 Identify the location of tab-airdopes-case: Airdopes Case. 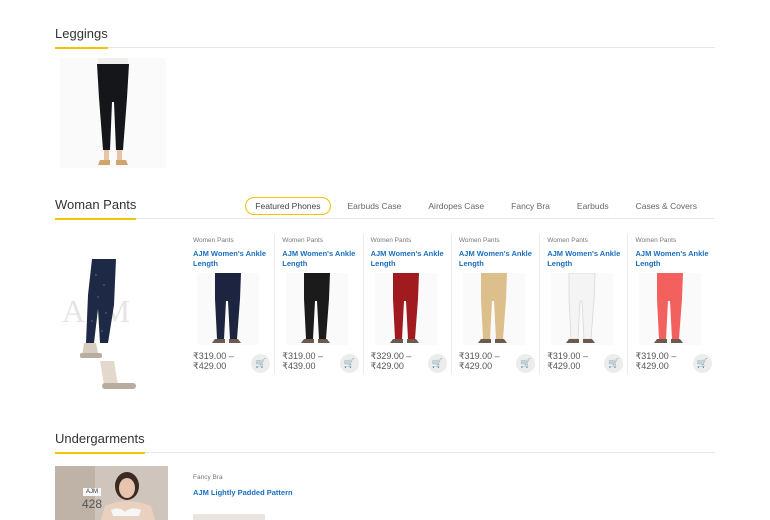
(456, 206).